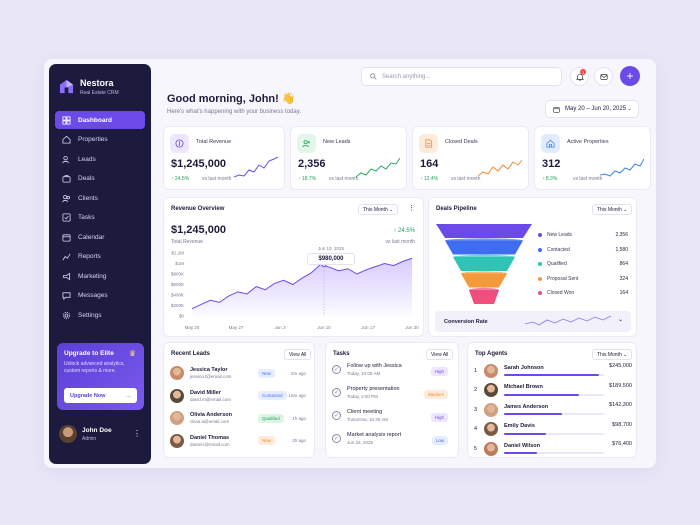  Describe the element at coordinates (553, 390) in the screenshot. I see `agent-row: 2 Michael Brown $189,500` at that location.